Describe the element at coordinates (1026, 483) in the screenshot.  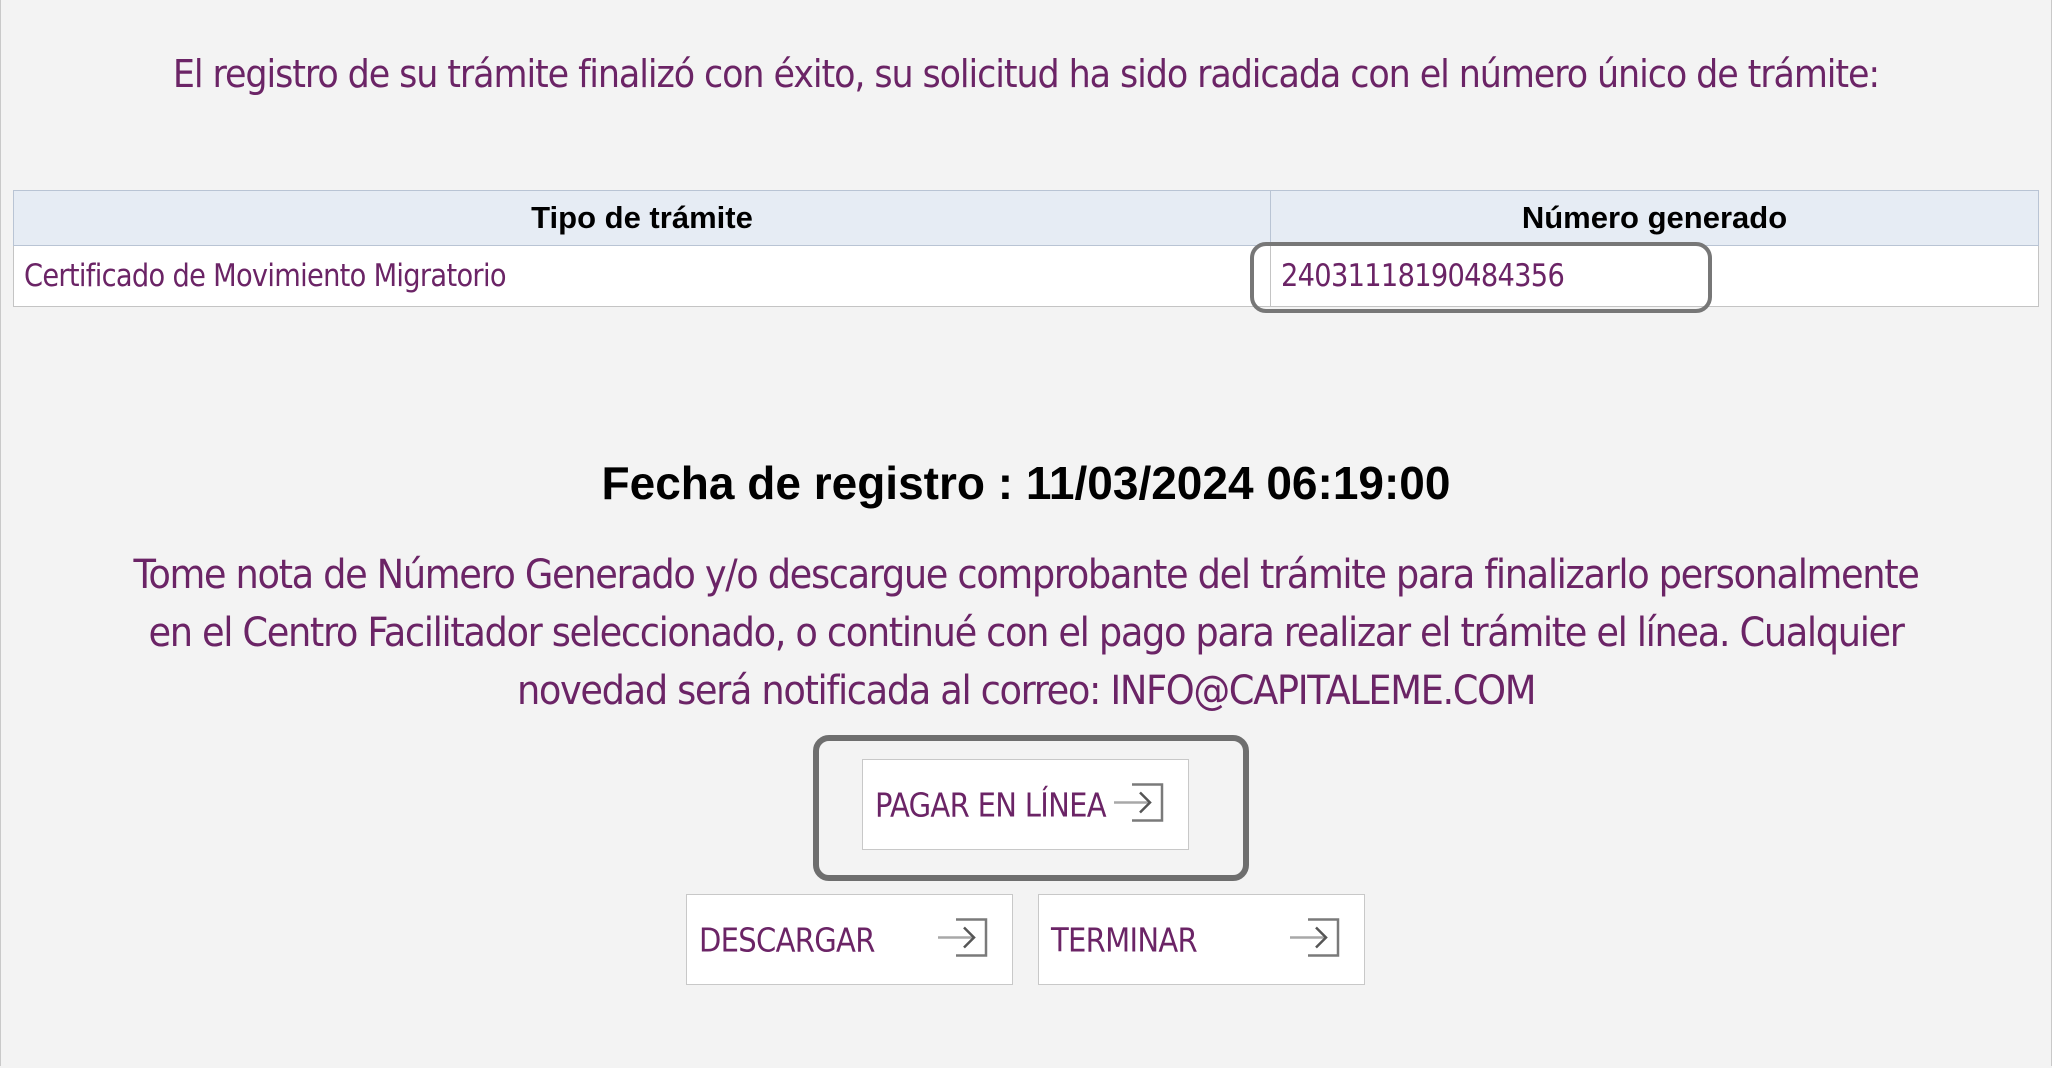
I see `fecha-registro: Fecha de registro : 11/03/2024 06:19:00` at that location.